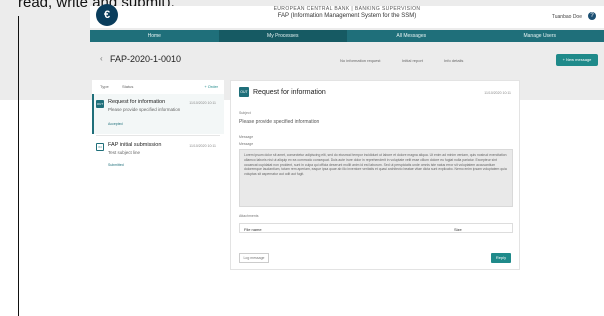 Image resolution: width=604 pixels, height=316 pixels. I want to click on item-subtitle: Please provide specified information, so click(144, 109).